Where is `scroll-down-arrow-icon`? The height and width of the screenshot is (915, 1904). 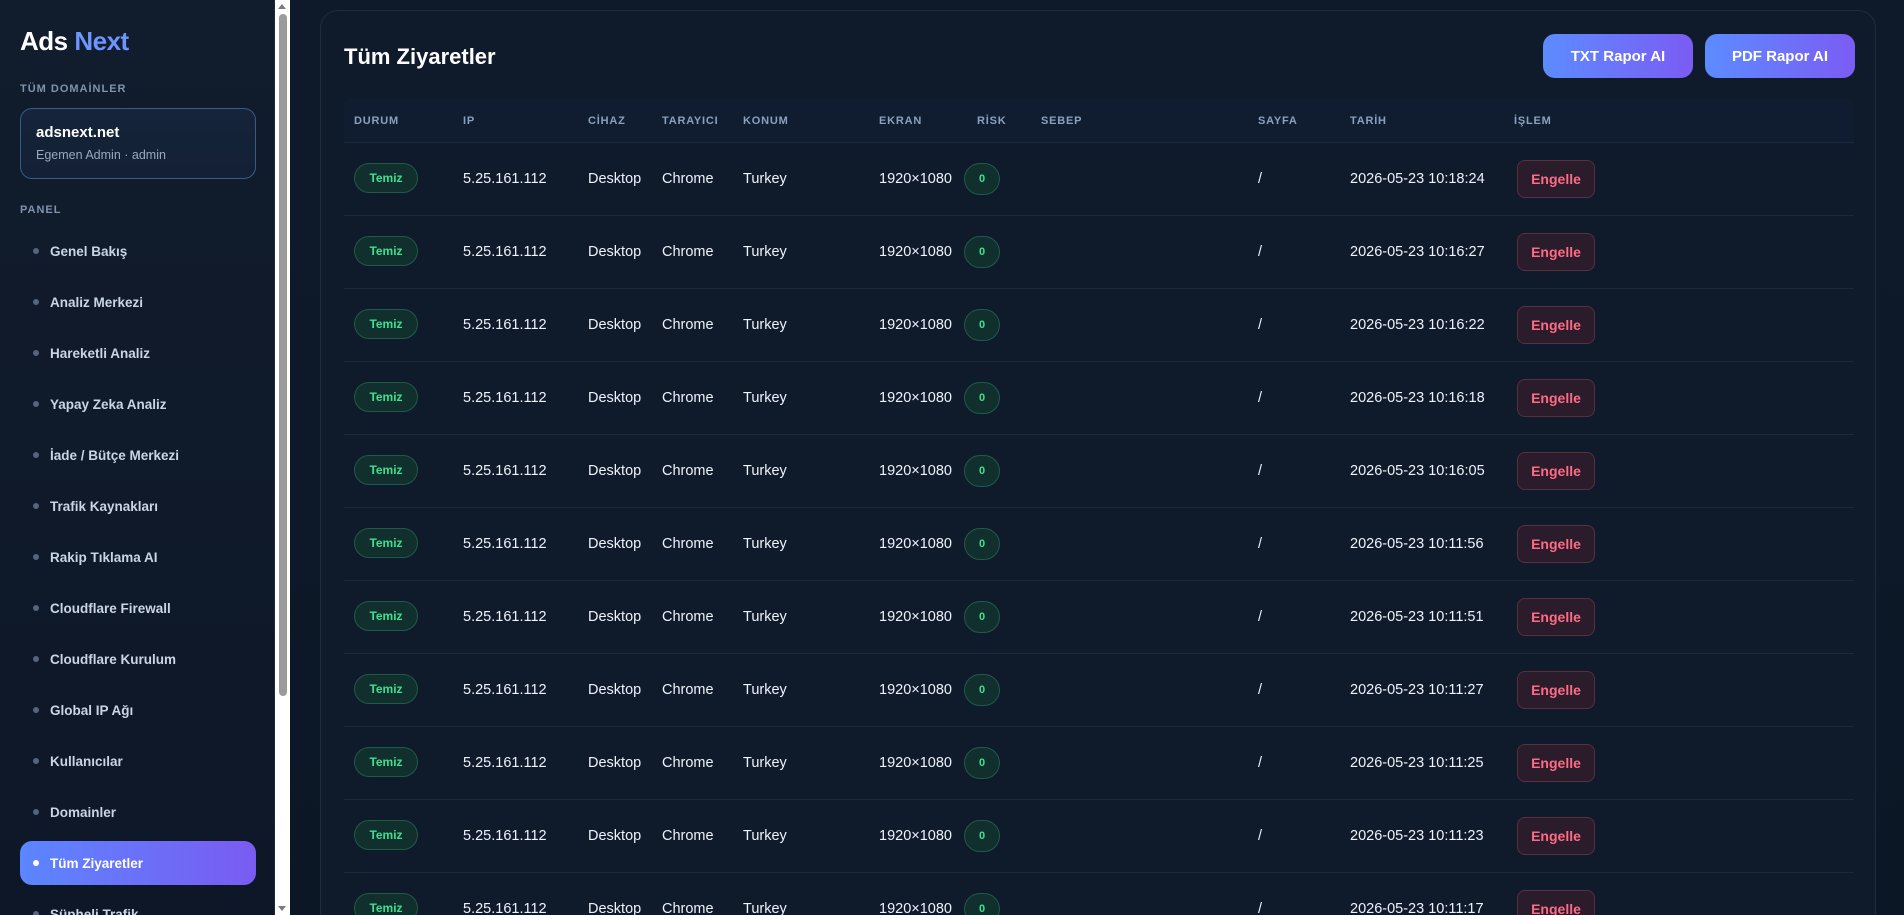 scroll-down-arrow-icon is located at coordinates (282, 908).